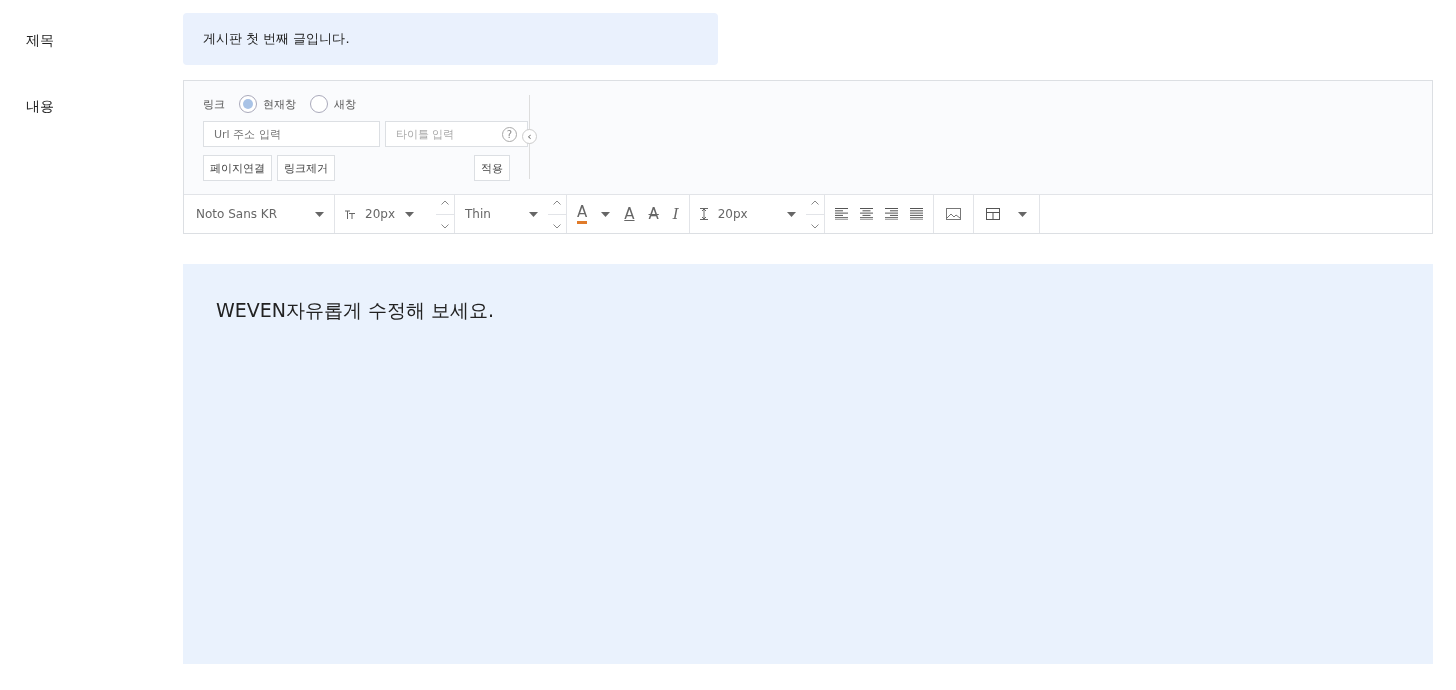 Image resolution: width=1456 pixels, height=690 pixels. Describe the element at coordinates (237, 168) in the screenshot. I see `link-button: 페이지연결` at that location.